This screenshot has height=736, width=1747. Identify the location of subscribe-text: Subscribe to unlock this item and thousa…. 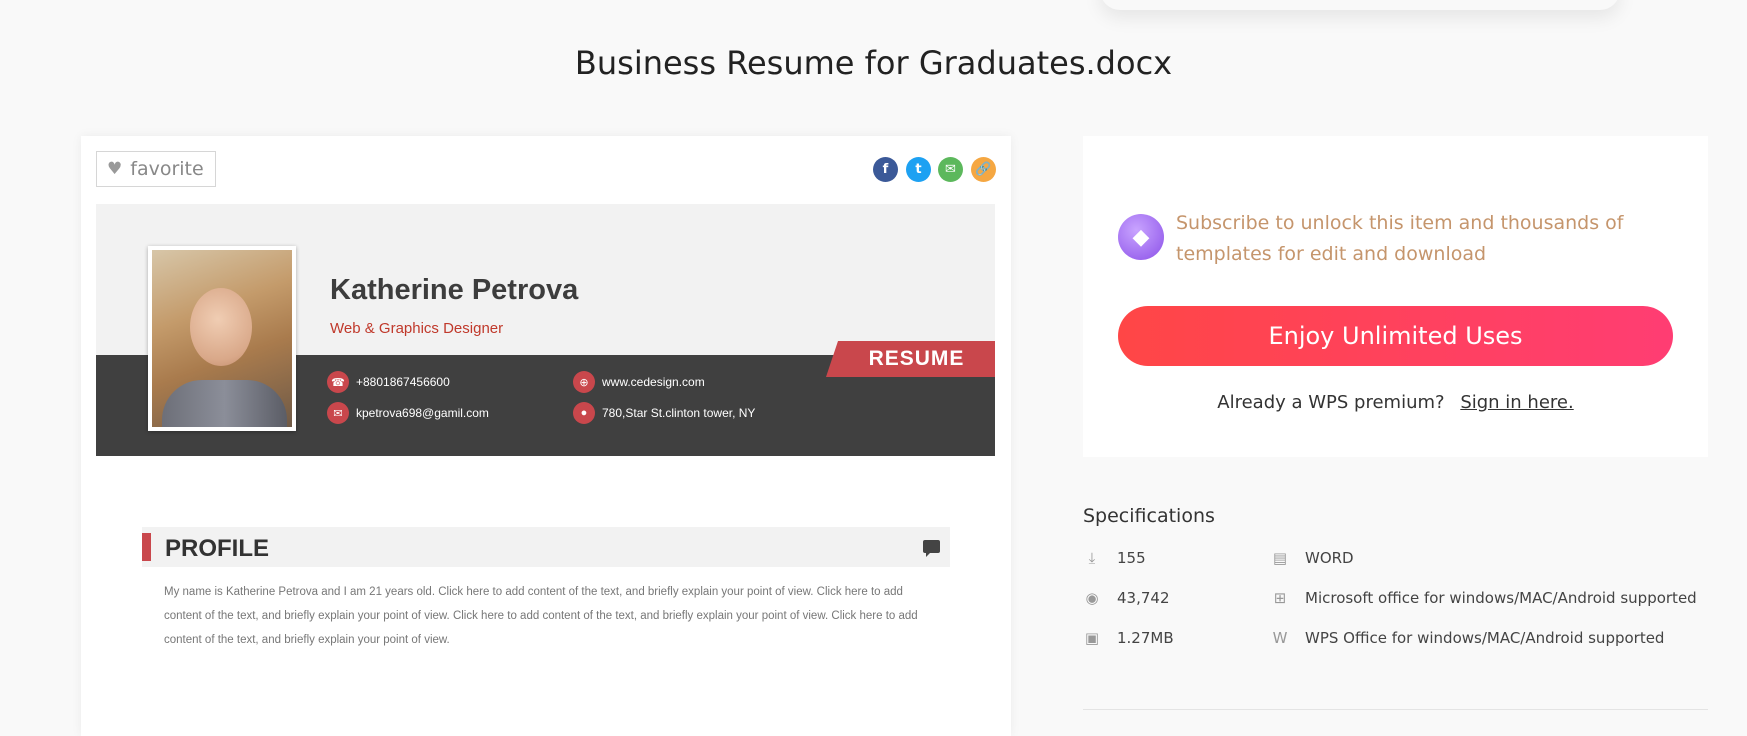
(1400, 238).